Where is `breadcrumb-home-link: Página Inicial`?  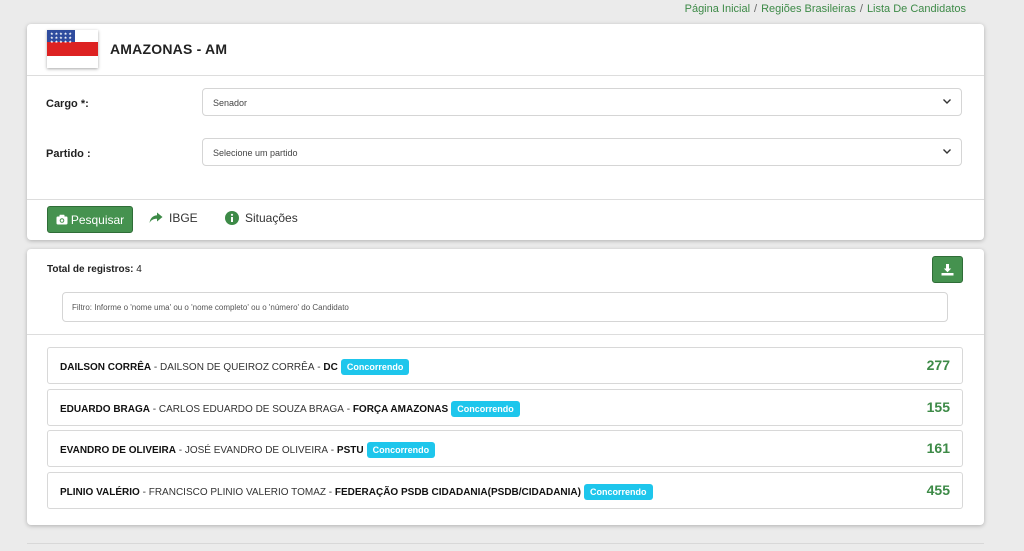
breadcrumb-home-link: Página Inicial is located at coordinates (717, 9).